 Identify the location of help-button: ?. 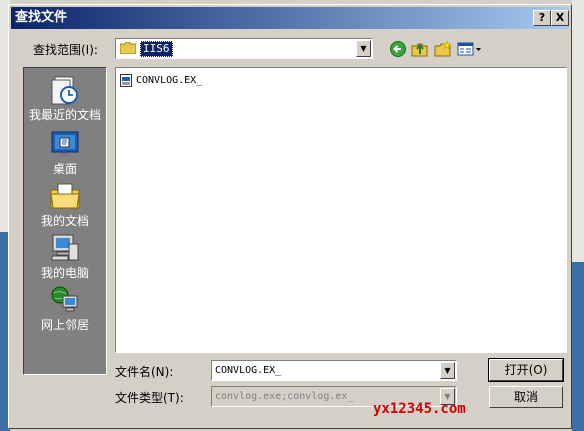
(542, 18).